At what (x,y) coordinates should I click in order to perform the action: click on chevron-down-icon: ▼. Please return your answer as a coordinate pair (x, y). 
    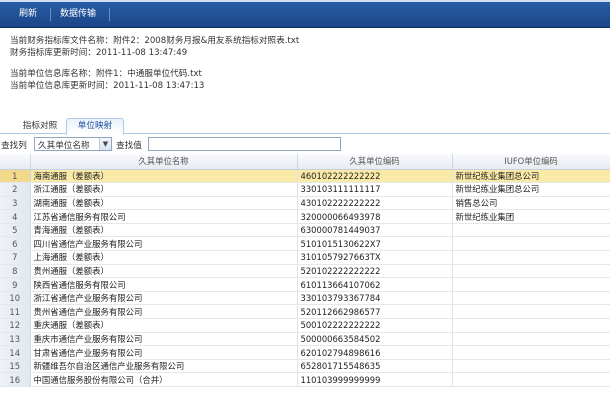
    Looking at the image, I should click on (105, 144).